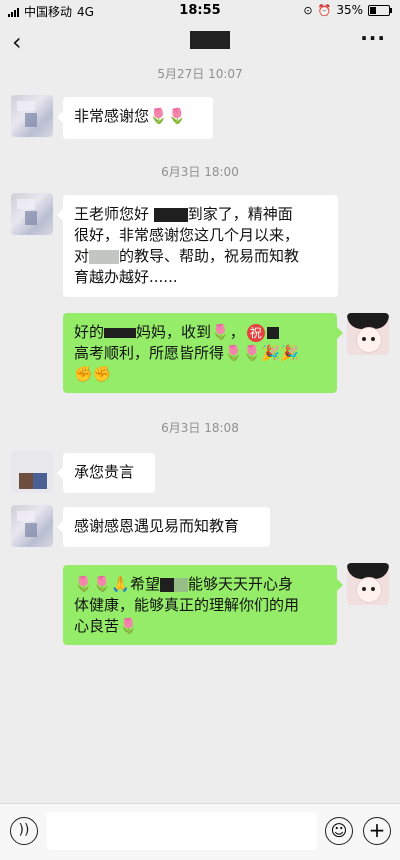 This screenshot has height=860, width=400. I want to click on battery-label: 35%, so click(349, 10).